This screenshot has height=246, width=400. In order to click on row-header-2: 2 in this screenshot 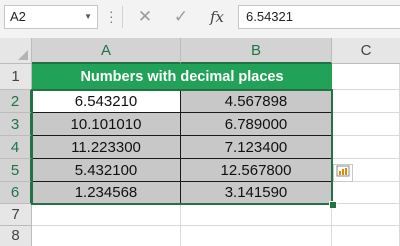, I will do `click(16, 101)`.